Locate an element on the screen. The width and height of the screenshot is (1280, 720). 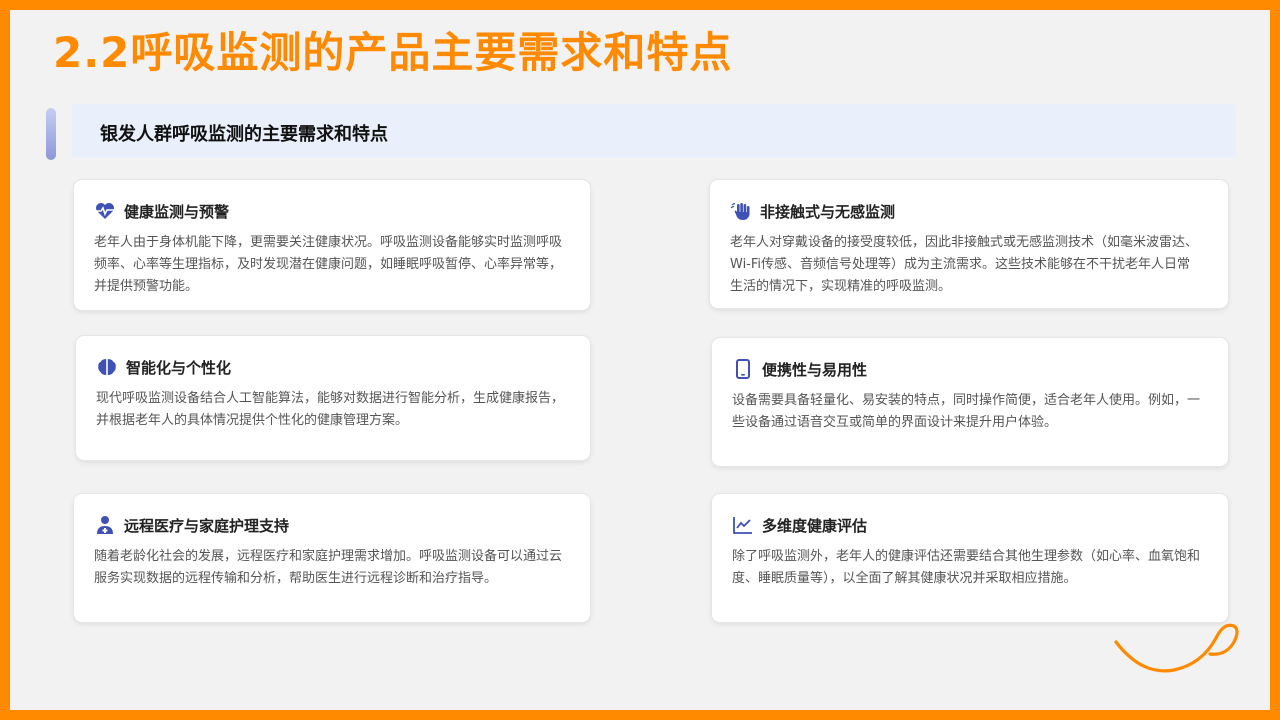
card-title: 健康监测与预警 is located at coordinates (177, 211).